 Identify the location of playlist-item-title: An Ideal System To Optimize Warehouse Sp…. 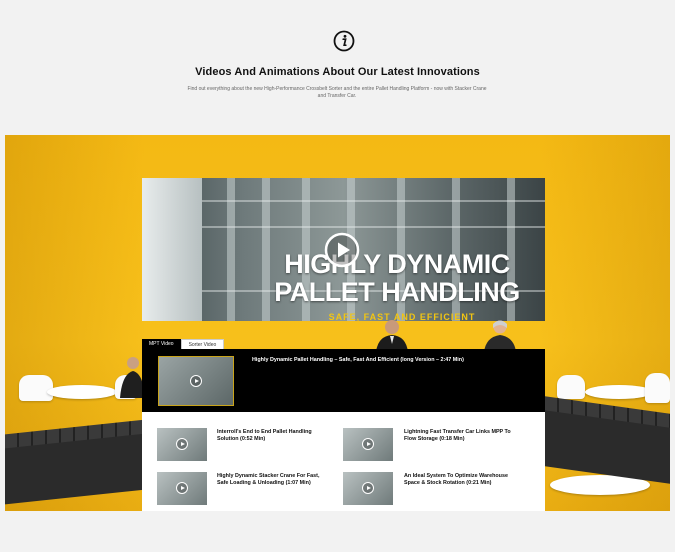
(459, 480).